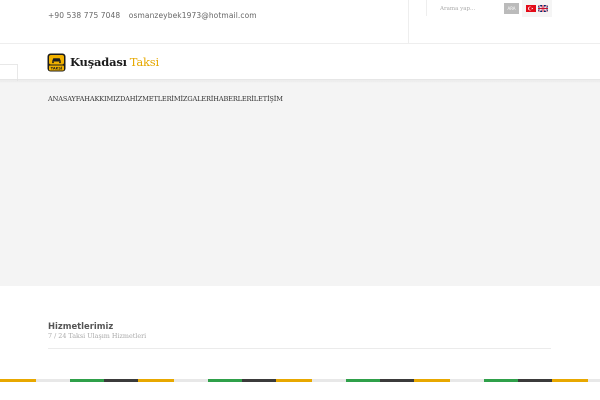 This screenshot has width=600, height=400. What do you see at coordinates (232, 99) in the screenshot?
I see `nav-item-haberler: HABERLER` at bounding box center [232, 99].